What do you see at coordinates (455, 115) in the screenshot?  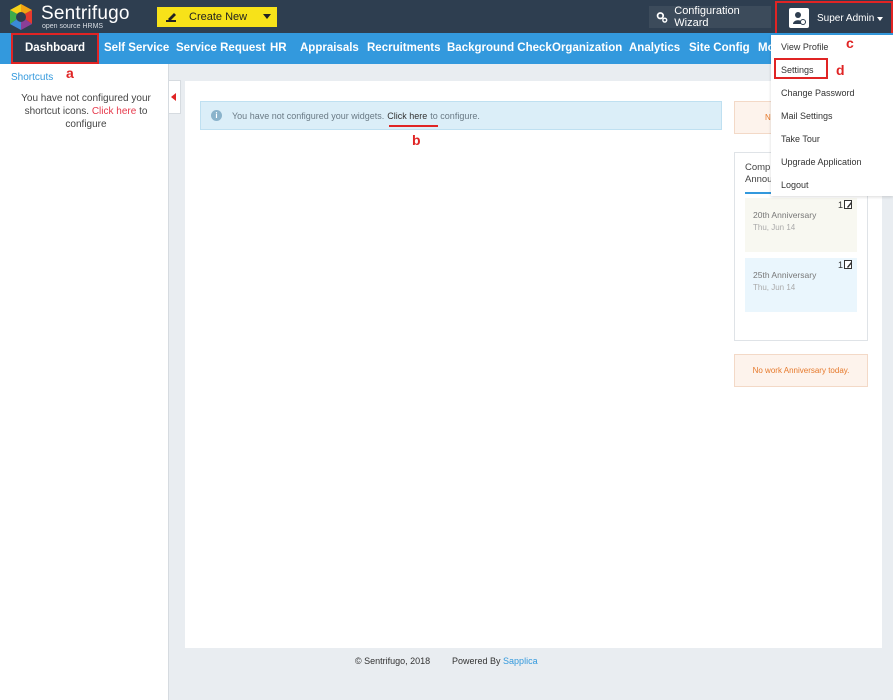 I see `widgets-alert-tail: to configure.` at bounding box center [455, 115].